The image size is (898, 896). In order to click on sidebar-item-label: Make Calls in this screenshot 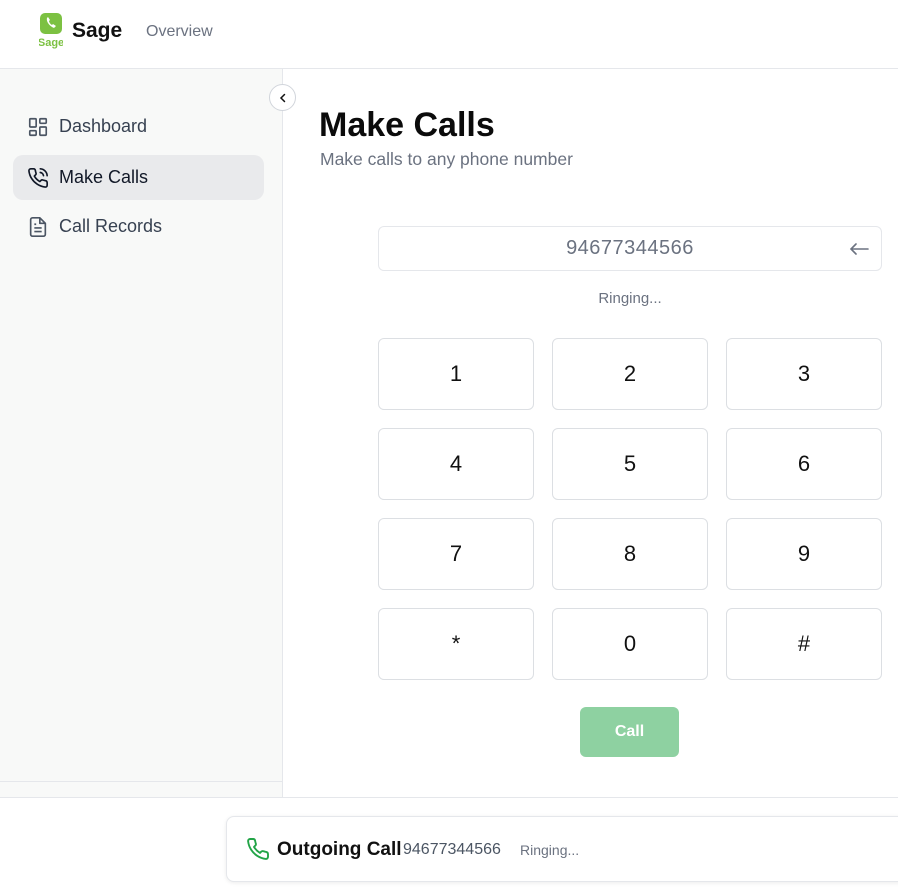, I will do `click(104, 177)`.